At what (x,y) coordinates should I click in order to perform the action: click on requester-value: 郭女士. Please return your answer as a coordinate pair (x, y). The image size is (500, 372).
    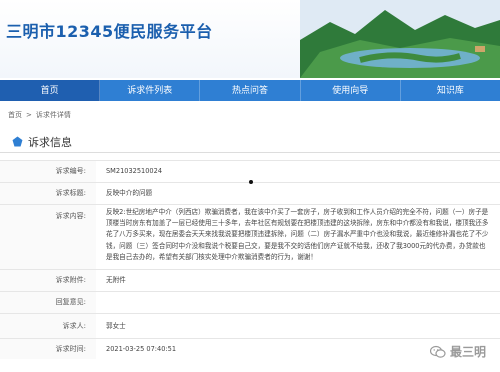
    Looking at the image, I should click on (116, 326).